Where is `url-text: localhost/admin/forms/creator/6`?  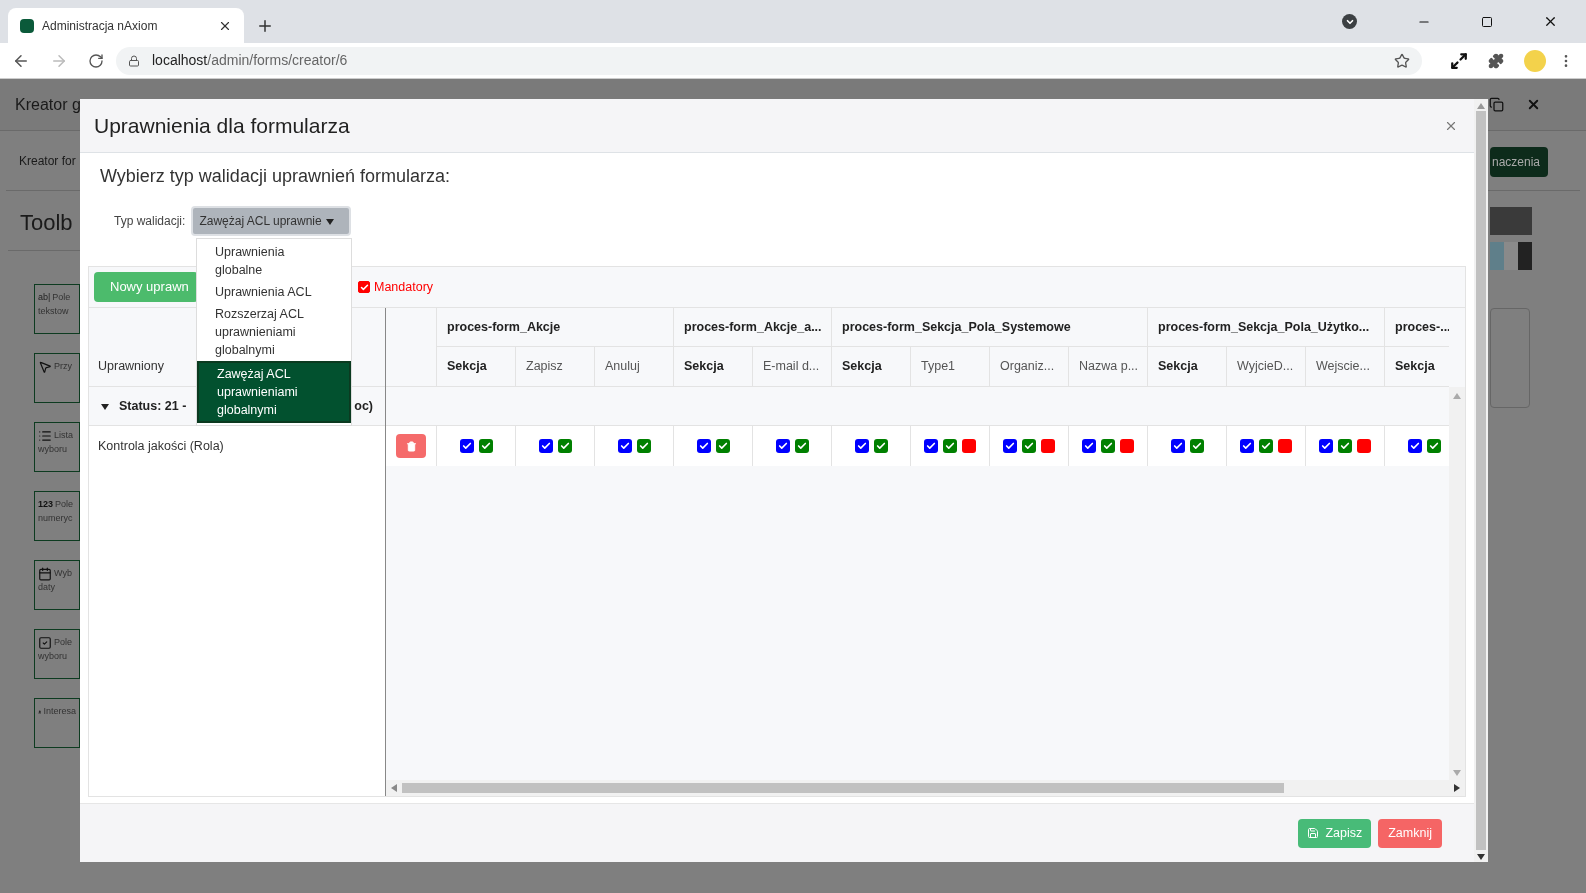
url-text: localhost/admin/forms/creator/6 is located at coordinates (250, 60).